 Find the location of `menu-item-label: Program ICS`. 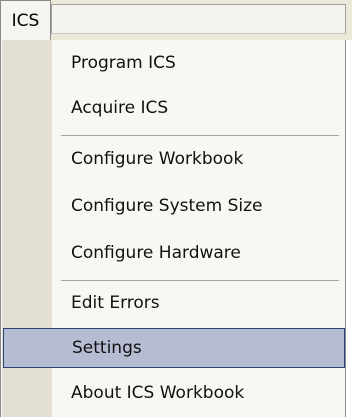

menu-item-label: Program ICS is located at coordinates (123, 63).